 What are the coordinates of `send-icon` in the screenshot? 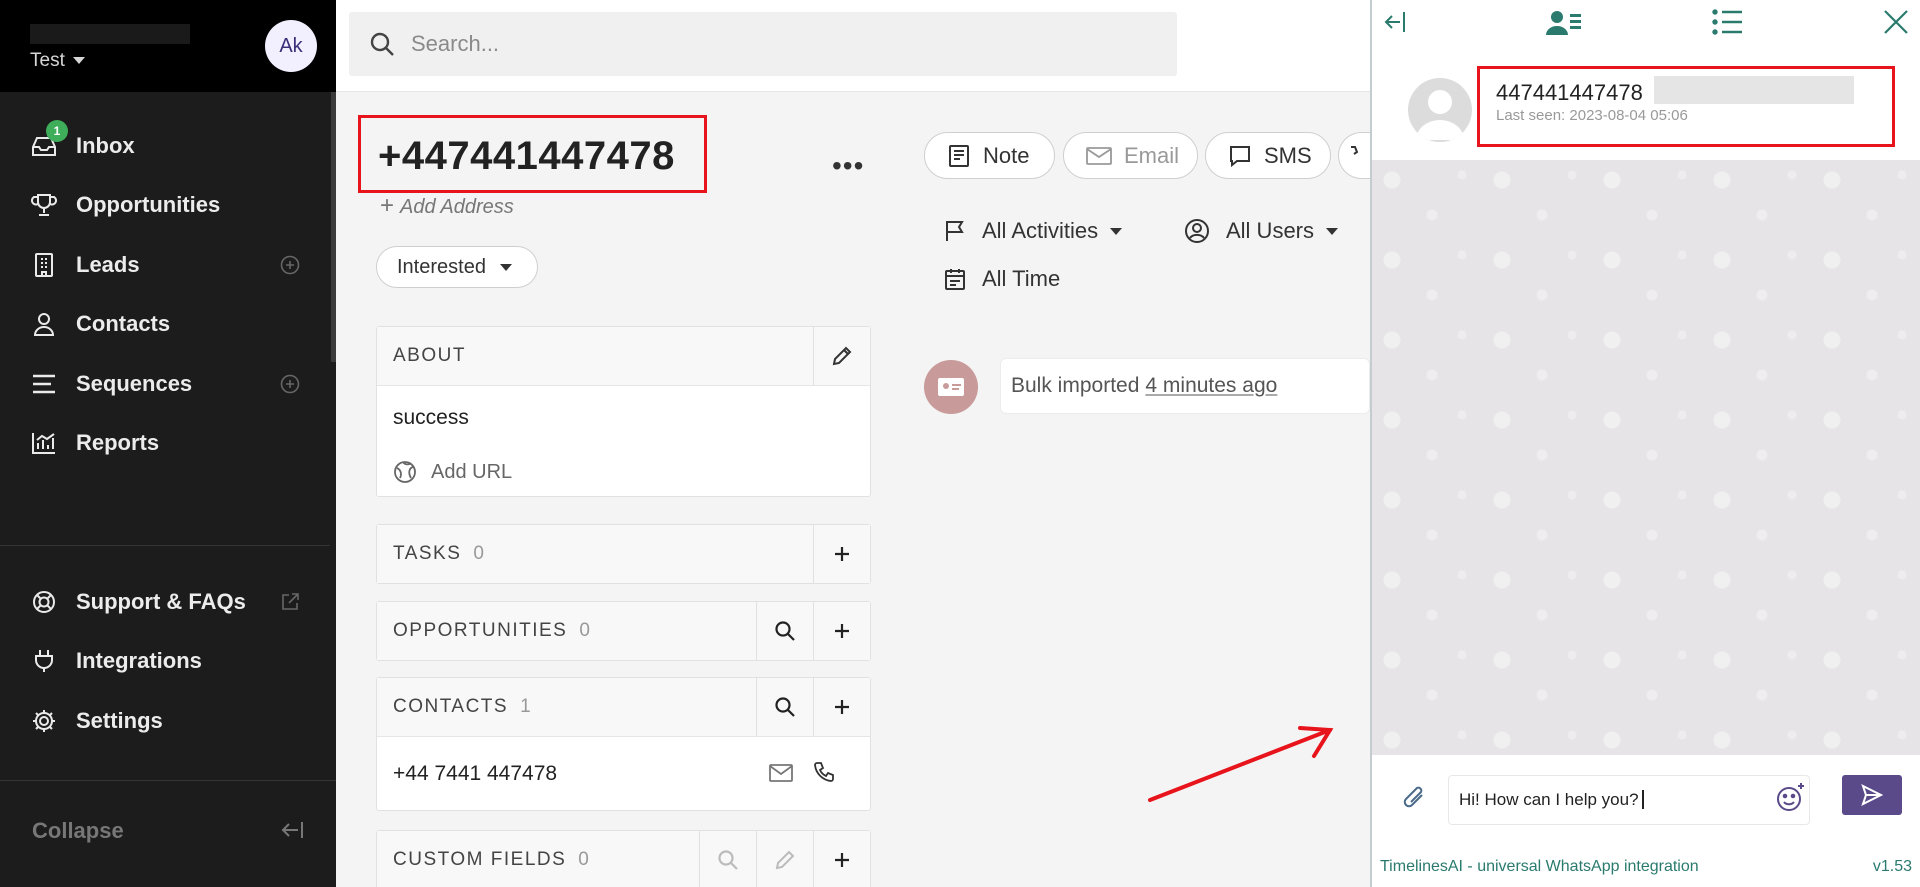 It's located at (1872, 795).